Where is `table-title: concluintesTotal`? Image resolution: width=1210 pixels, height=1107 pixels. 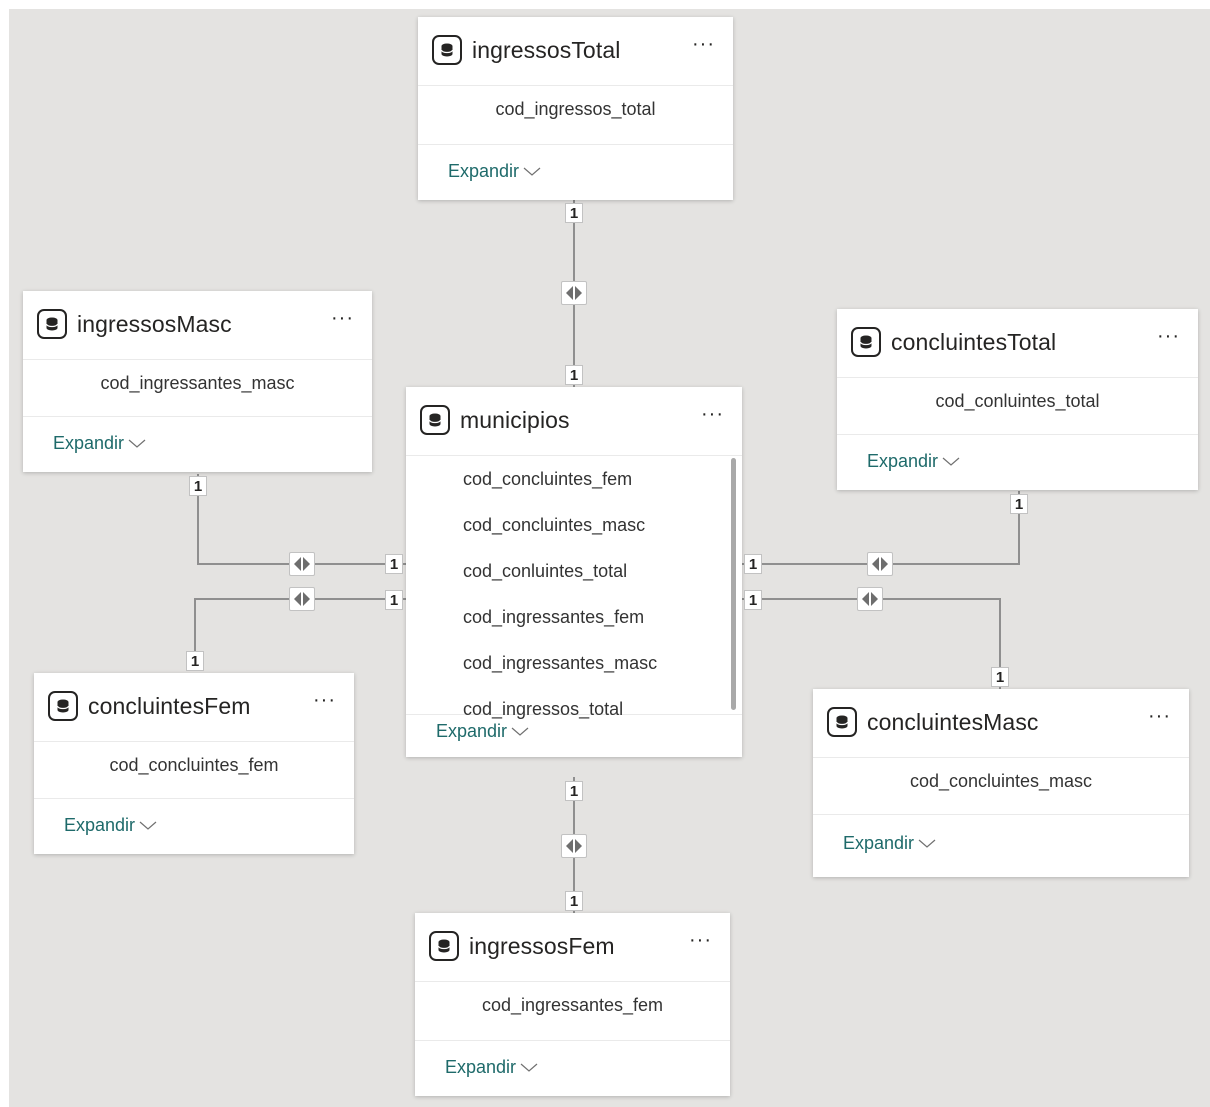 table-title: concluintesTotal is located at coordinates (974, 342).